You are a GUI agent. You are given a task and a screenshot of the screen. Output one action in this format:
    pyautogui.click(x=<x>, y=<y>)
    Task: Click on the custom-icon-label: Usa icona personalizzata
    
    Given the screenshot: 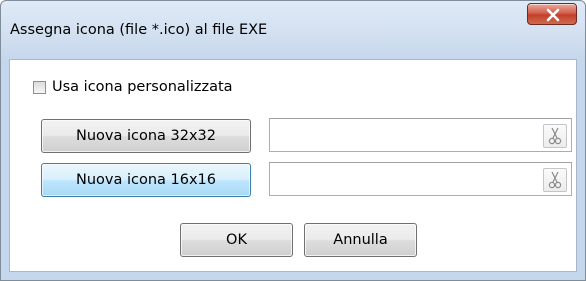 What is the action you would take?
    pyautogui.click(x=142, y=87)
    